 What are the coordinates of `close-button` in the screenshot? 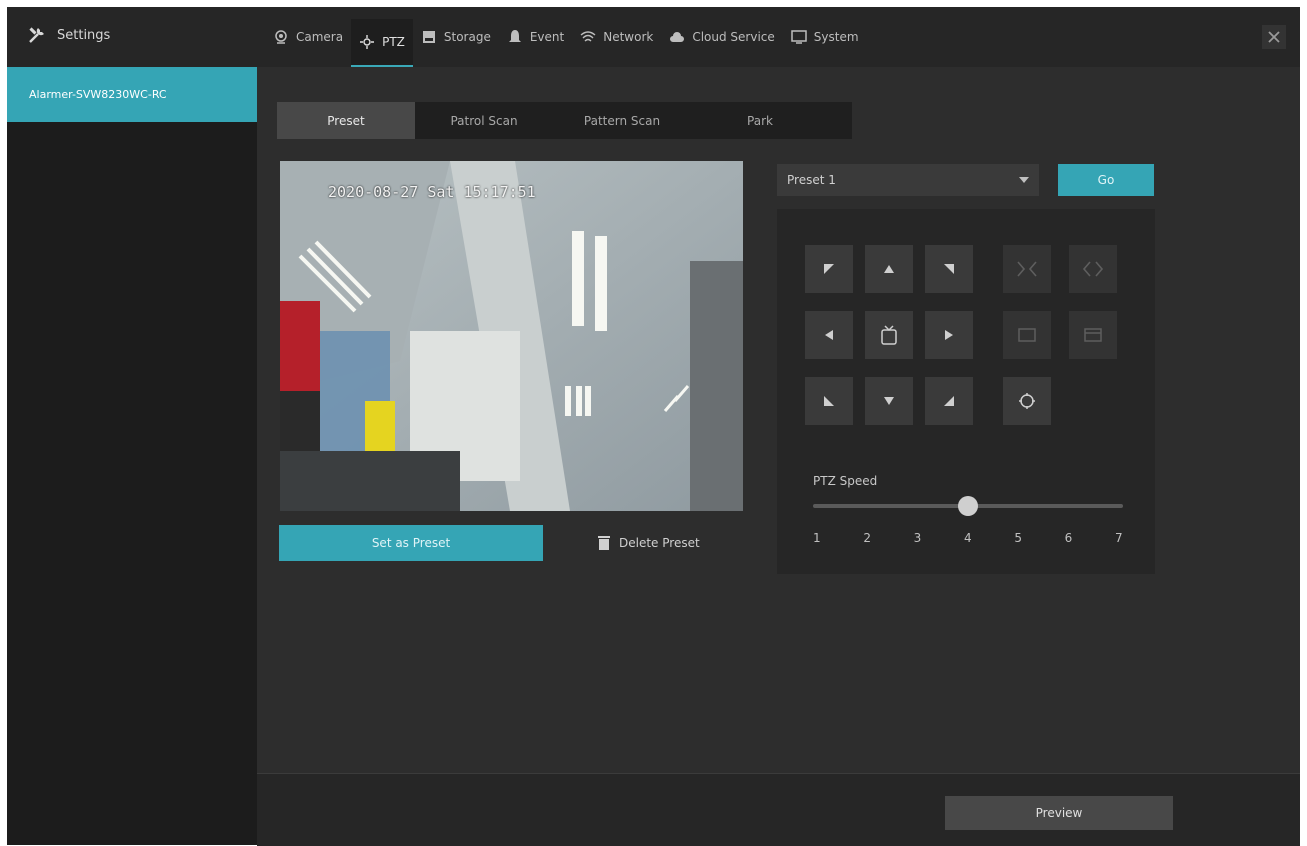 It's located at (1274, 37).